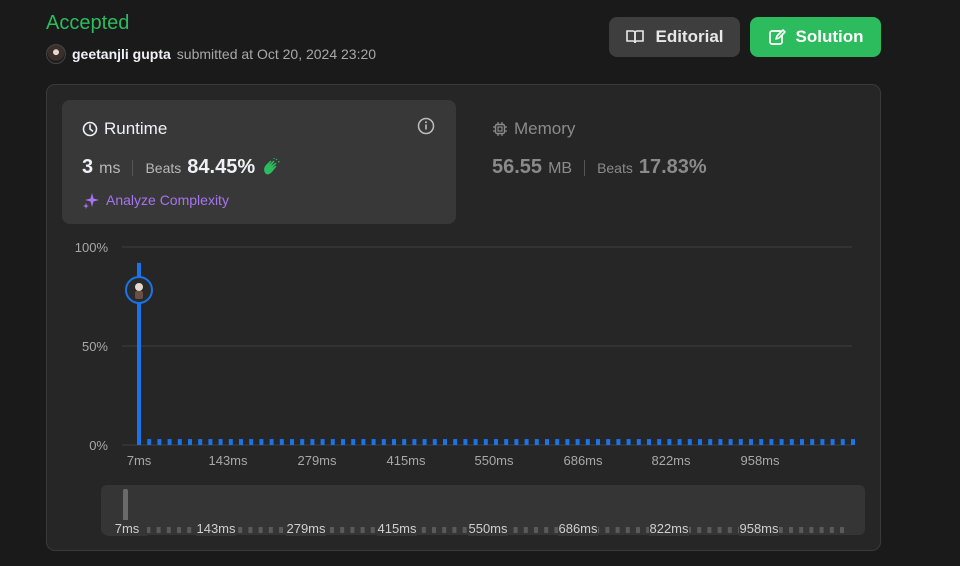 This screenshot has height=566, width=960. Describe the element at coordinates (228, 460) in the screenshot. I see `x-tick-label: 143ms` at that location.